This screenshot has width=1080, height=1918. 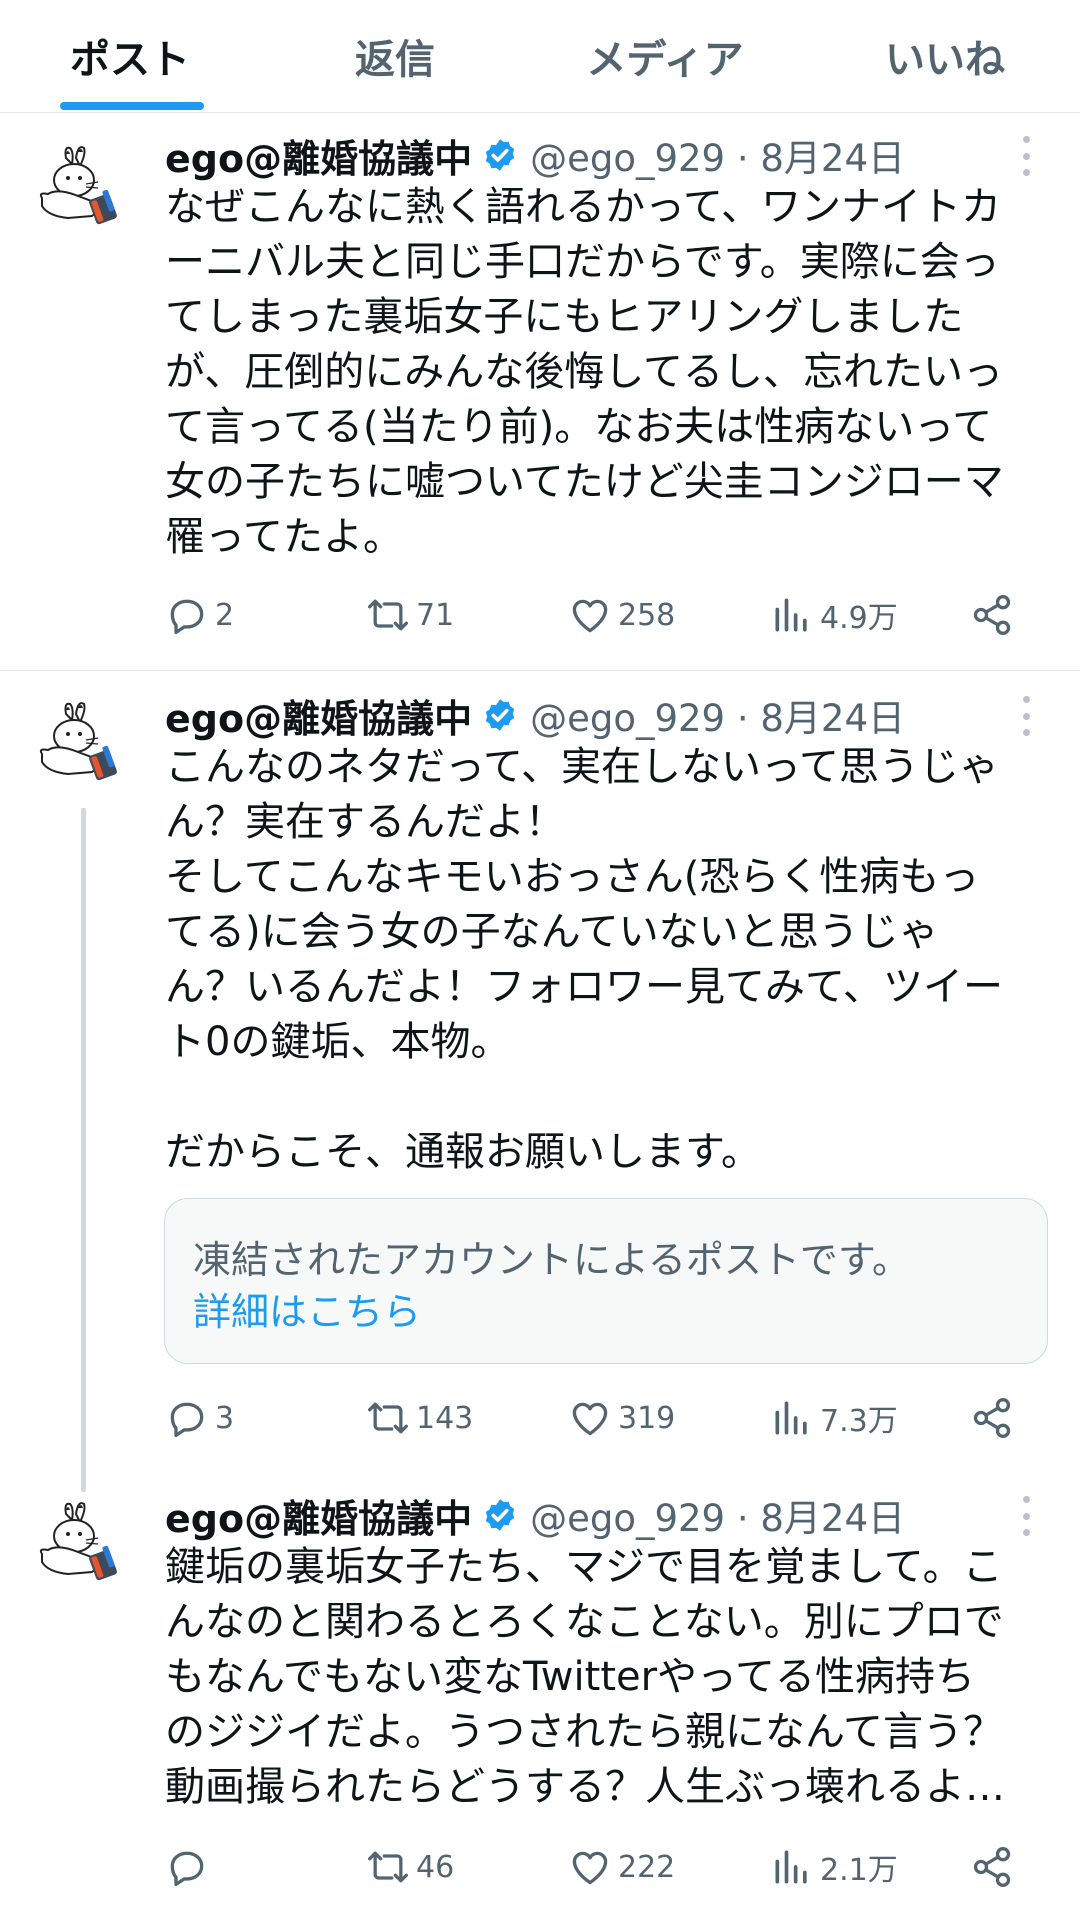 I want to click on share-icon, so click(x=992, y=1867).